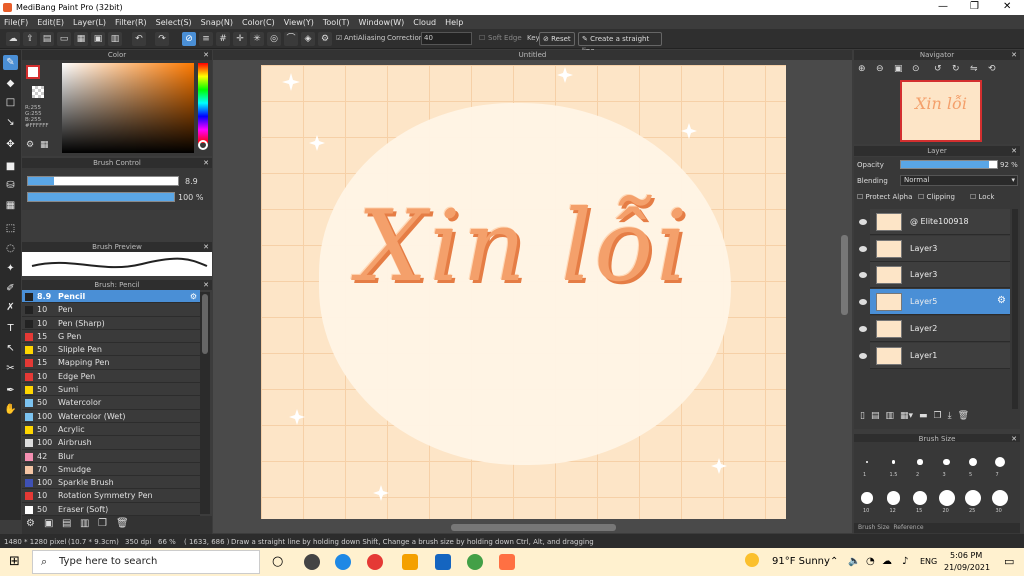  What do you see at coordinates (205, 324) in the screenshot?
I see `scrollbar-thumb` at bounding box center [205, 324].